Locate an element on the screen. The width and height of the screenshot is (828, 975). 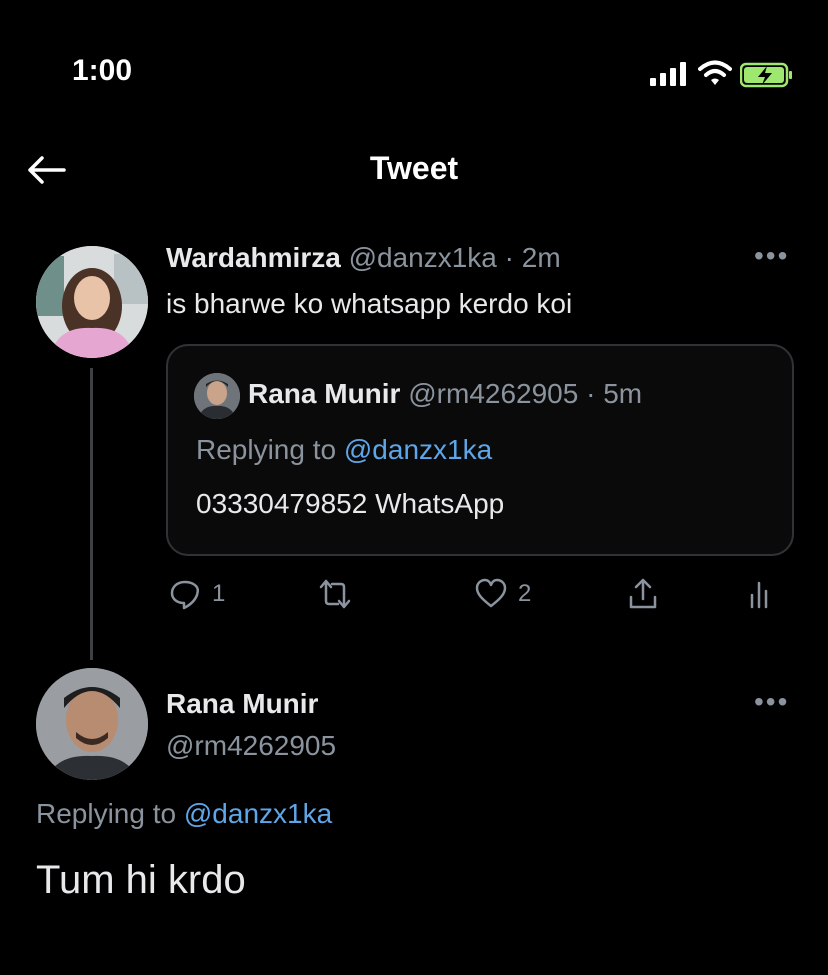
quoted-author-name: Rana Munir is located at coordinates (324, 393).